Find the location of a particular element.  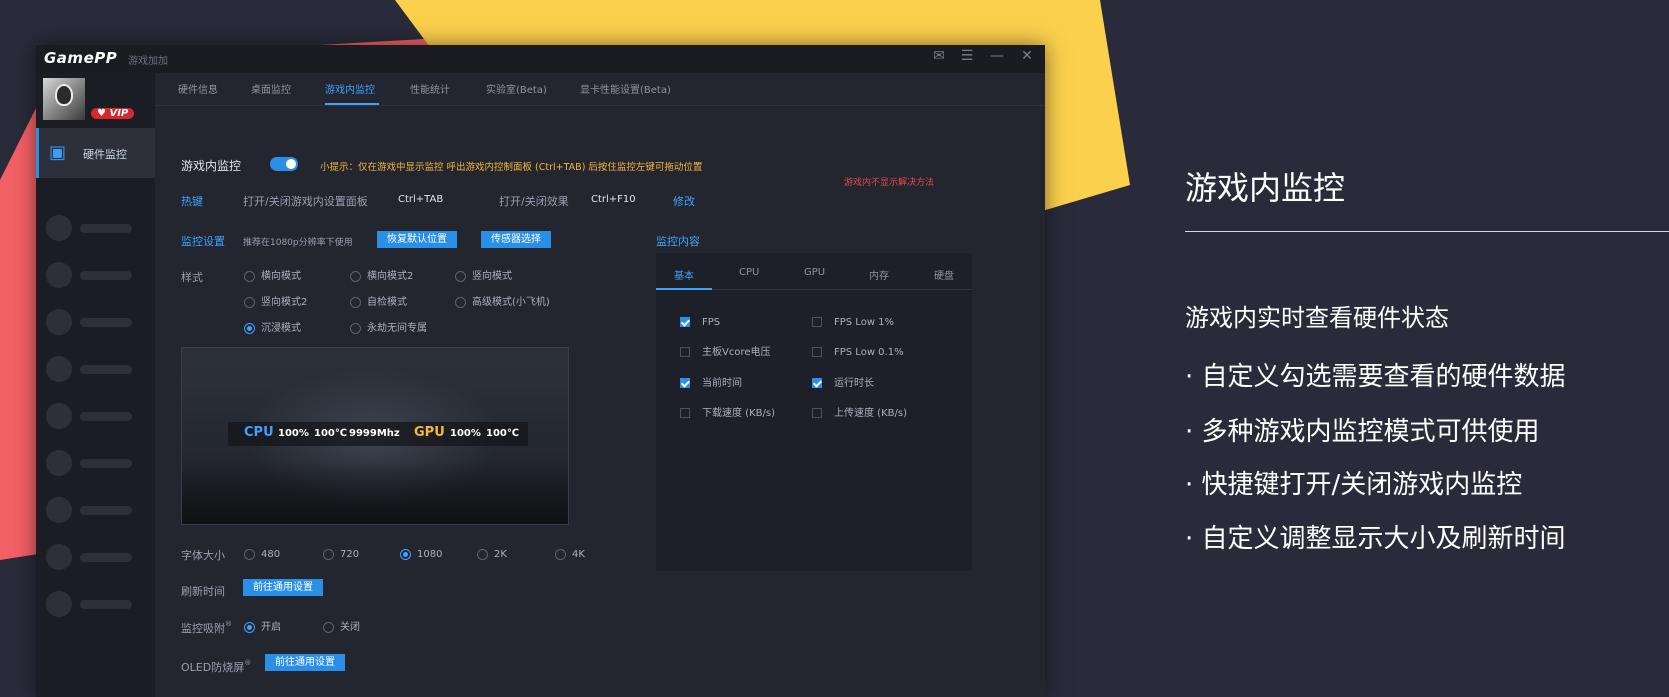

active-tab-indicator is located at coordinates (352, 104).